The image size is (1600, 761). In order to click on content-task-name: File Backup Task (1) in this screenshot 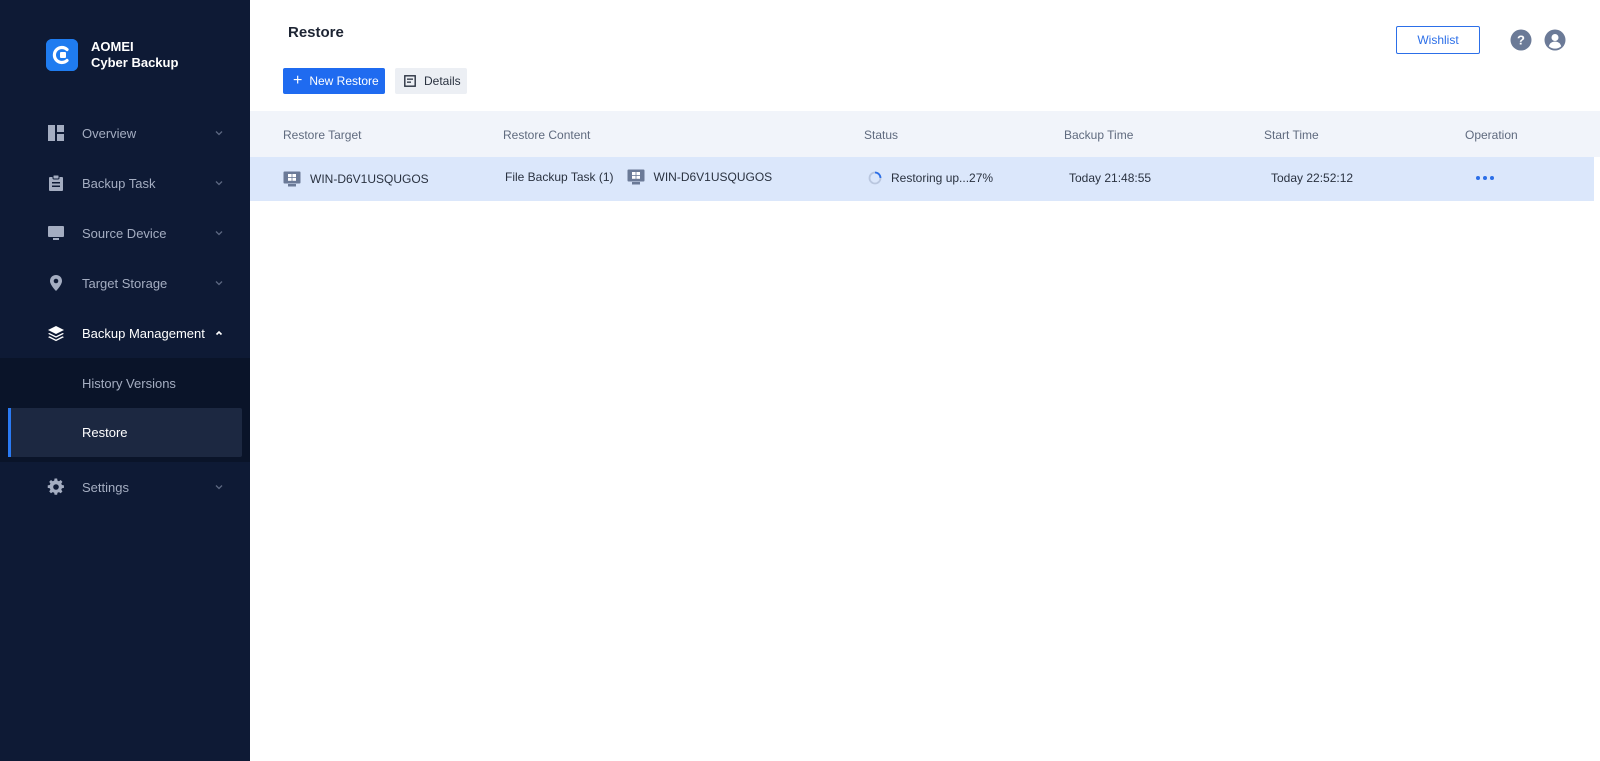, I will do `click(559, 177)`.